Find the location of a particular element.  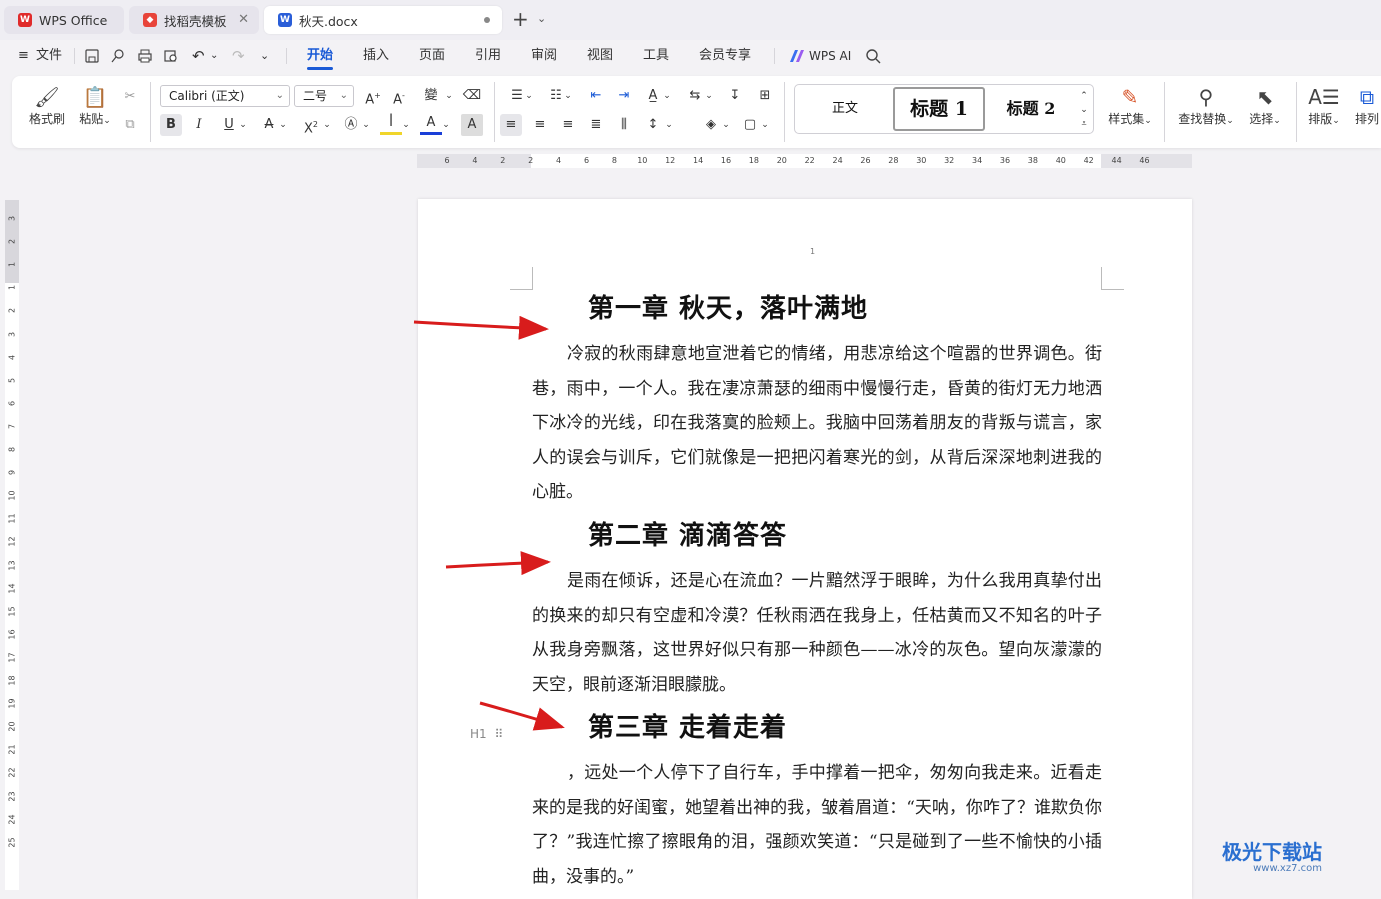

chapter-2-heading: 第二章 滴滴答答 is located at coordinates (687, 533).